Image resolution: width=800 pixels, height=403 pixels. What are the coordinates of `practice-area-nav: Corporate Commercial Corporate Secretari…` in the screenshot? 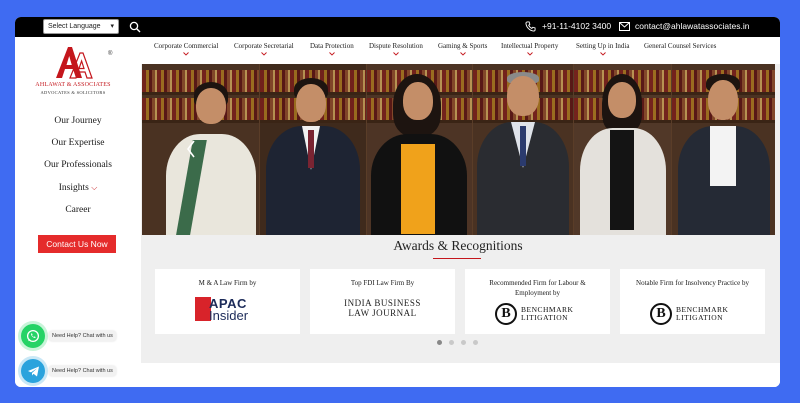 It's located at (460, 50).